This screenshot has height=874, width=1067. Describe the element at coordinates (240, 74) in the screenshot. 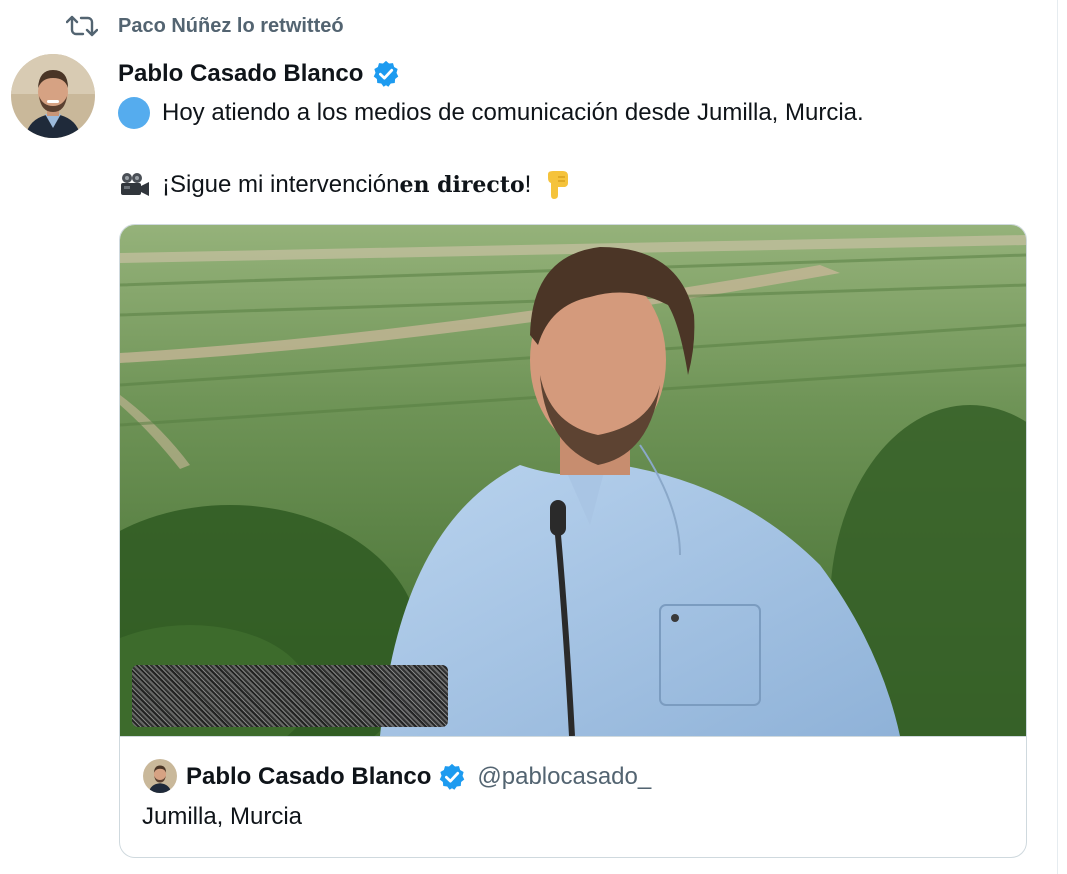

I see `author-name: Pablo Casado Blanco` at that location.